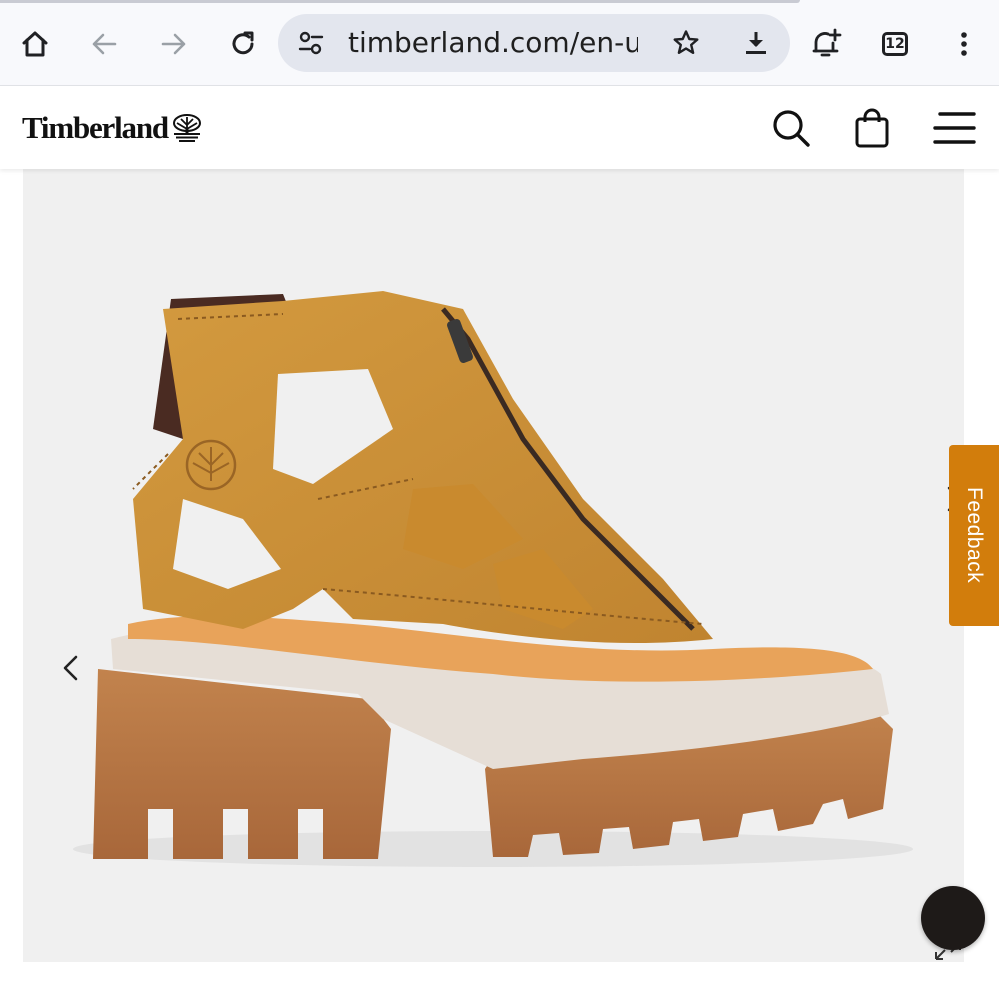 This screenshot has width=999, height=1000. I want to click on gallery-prev-button, so click(70, 668).